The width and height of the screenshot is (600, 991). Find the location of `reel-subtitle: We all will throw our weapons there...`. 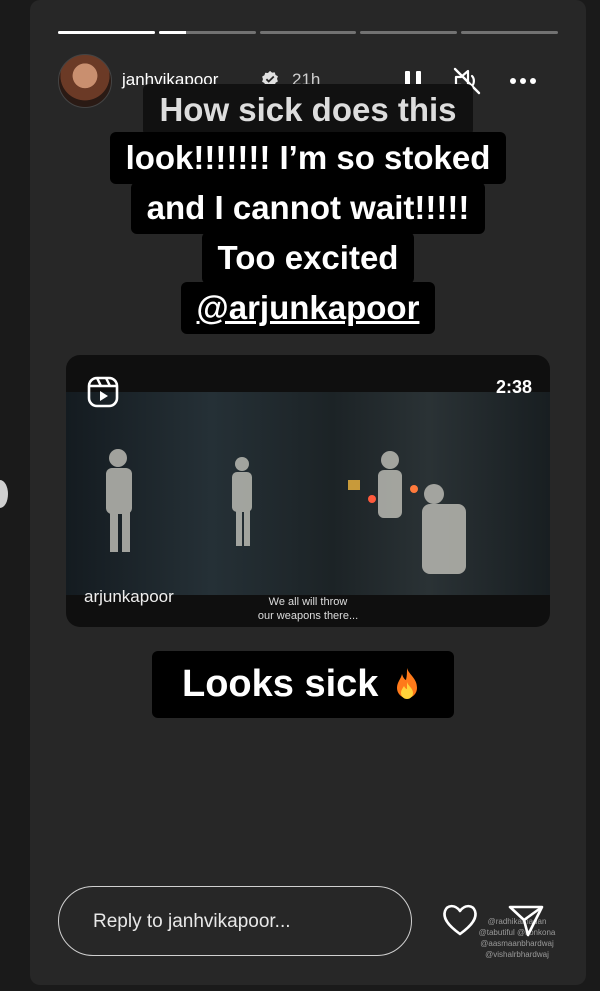

reel-subtitle: We all will throw our weapons there... is located at coordinates (308, 609).